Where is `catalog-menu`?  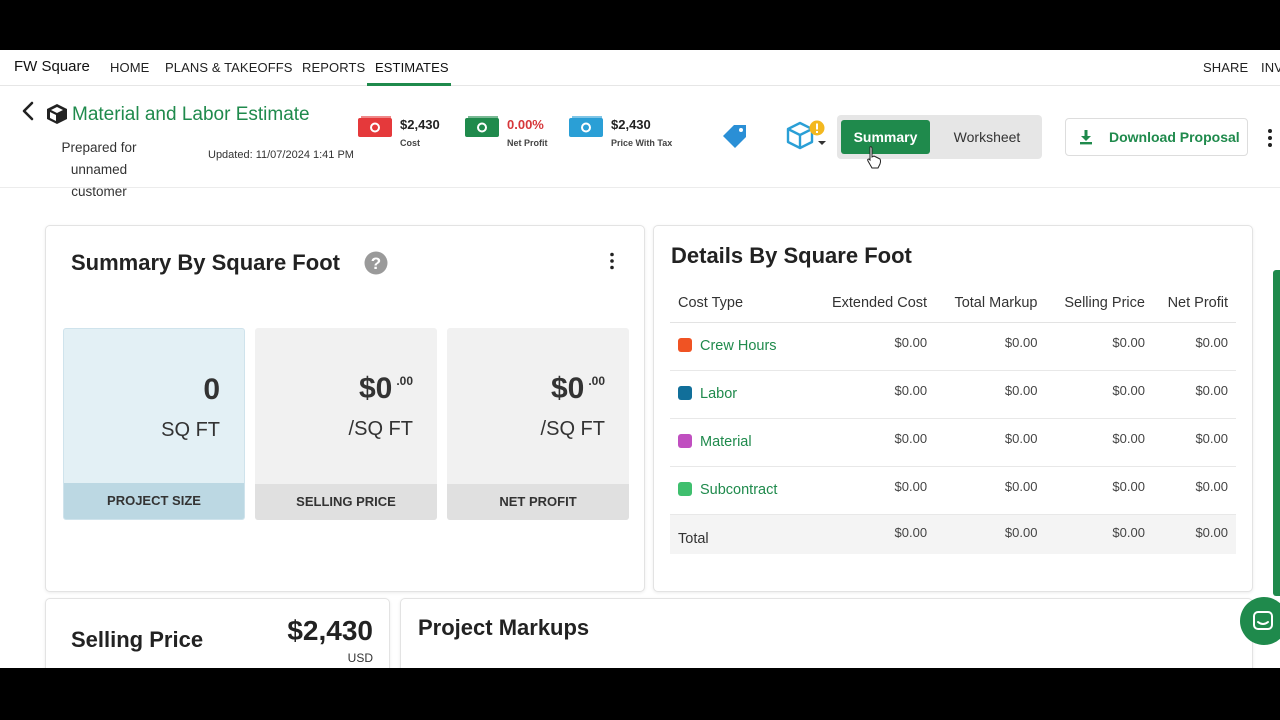
catalog-menu is located at coordinates (807, 135).